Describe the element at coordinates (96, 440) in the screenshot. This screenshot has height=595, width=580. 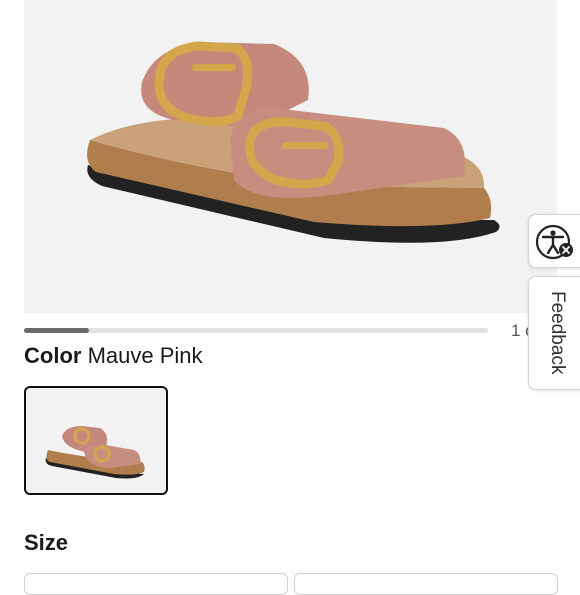
I see `color-swatch-thumbnail` at that location.